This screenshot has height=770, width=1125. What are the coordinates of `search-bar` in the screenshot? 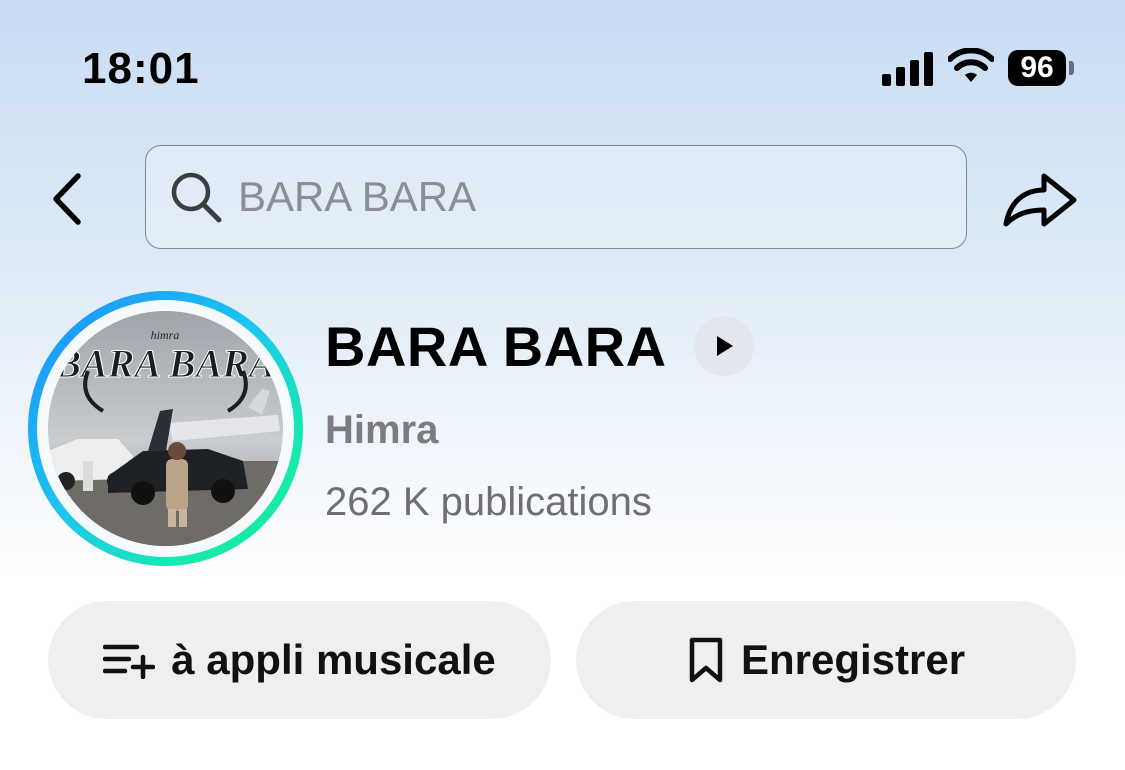 It's located at (556, 197).